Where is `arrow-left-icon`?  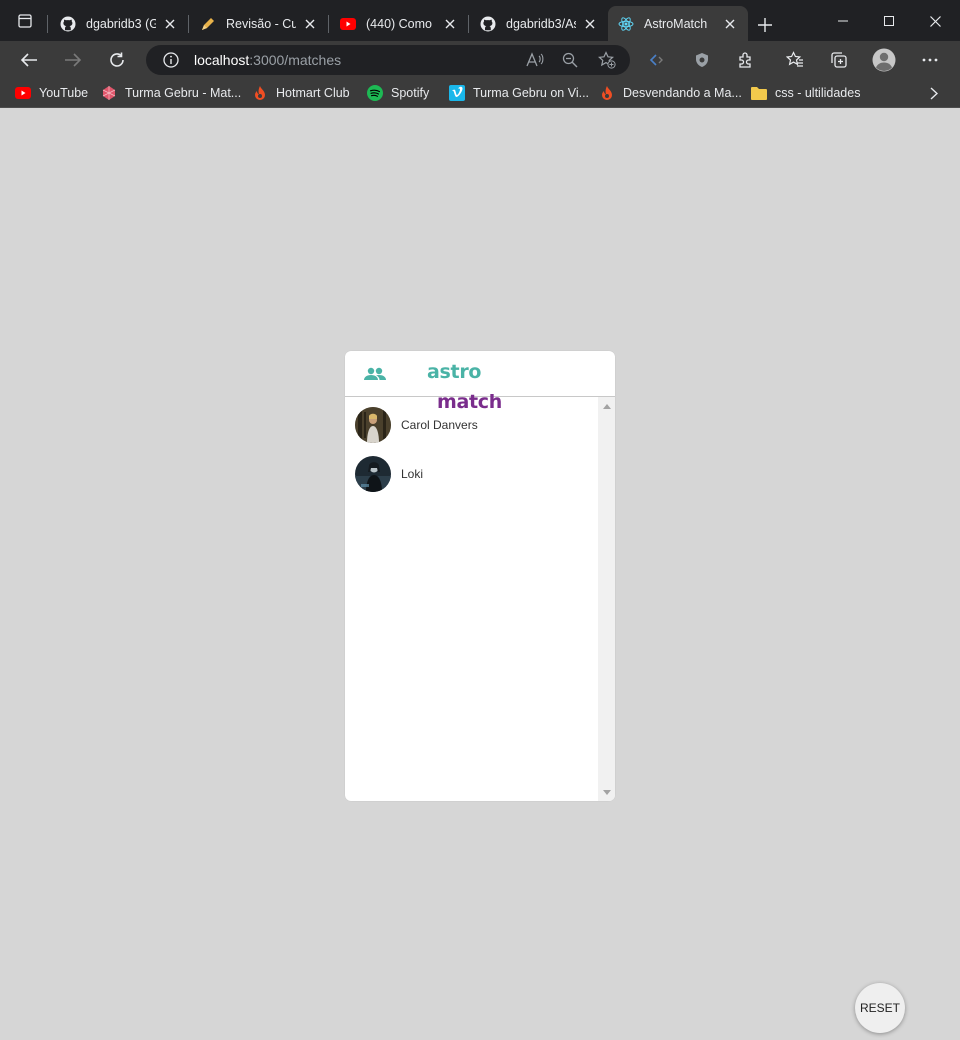
arrow-left-icon is located at coordinates (28, 60).